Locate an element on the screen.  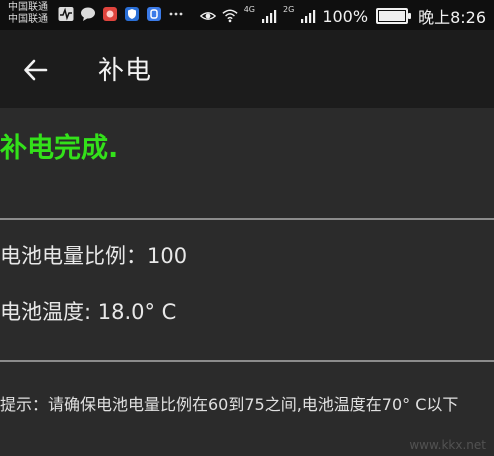
pulse-icon is located at coordinates (66, 14).